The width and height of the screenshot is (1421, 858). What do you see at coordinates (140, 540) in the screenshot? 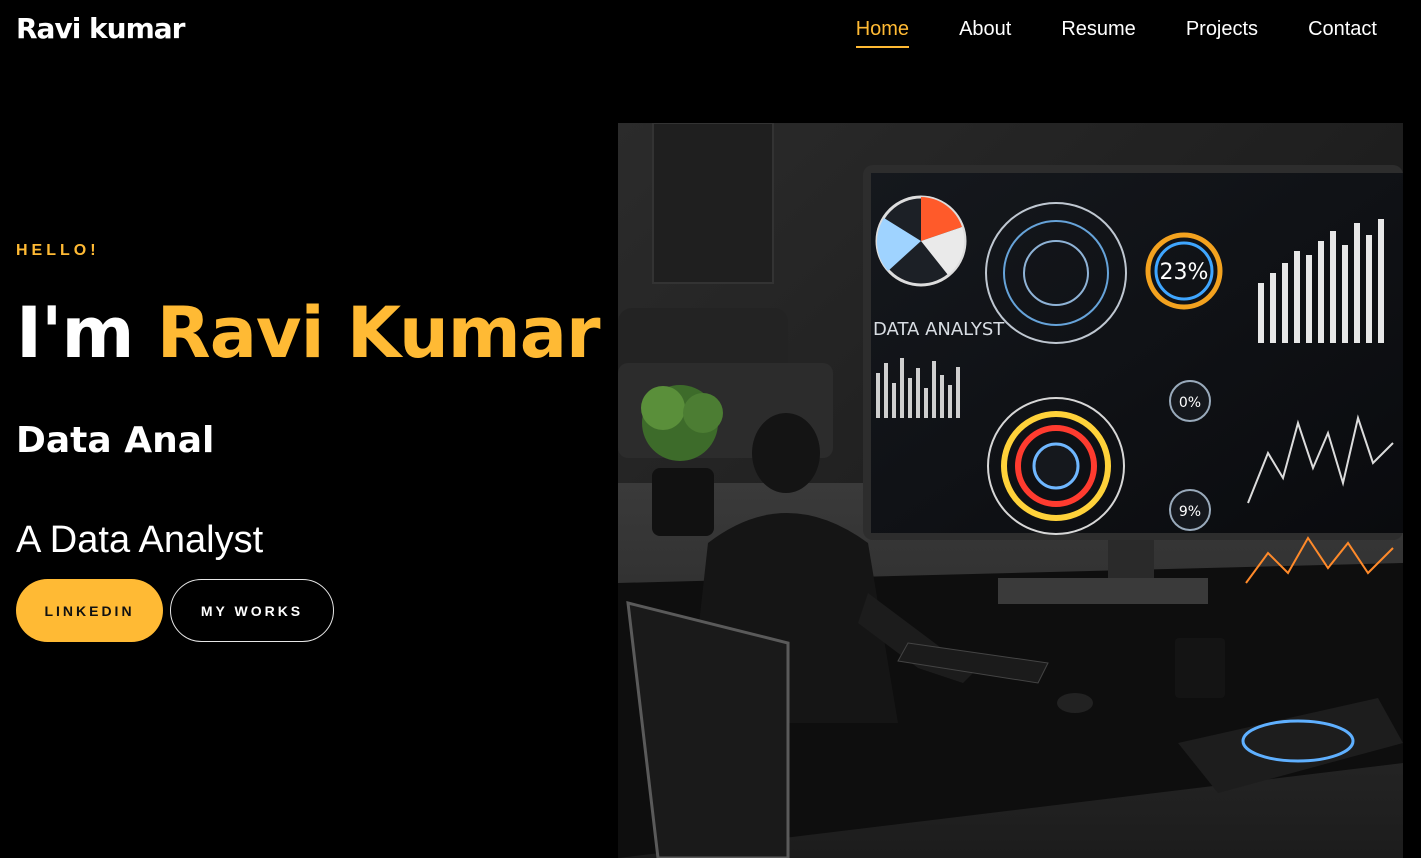
I see `hero-tagline: A Data Analyst` at bounding box center [140, 540].